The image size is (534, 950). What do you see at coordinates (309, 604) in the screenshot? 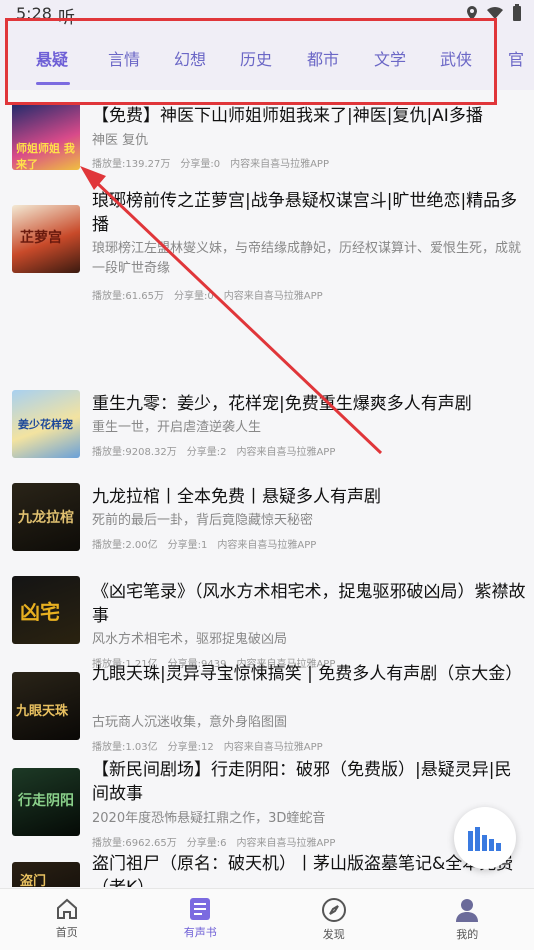
I see `item-title: 《凶宅笔录》（风水方术相宅术，捉鬼驱邪破凶局）紫襟故事` at bounding box center [309, 604].